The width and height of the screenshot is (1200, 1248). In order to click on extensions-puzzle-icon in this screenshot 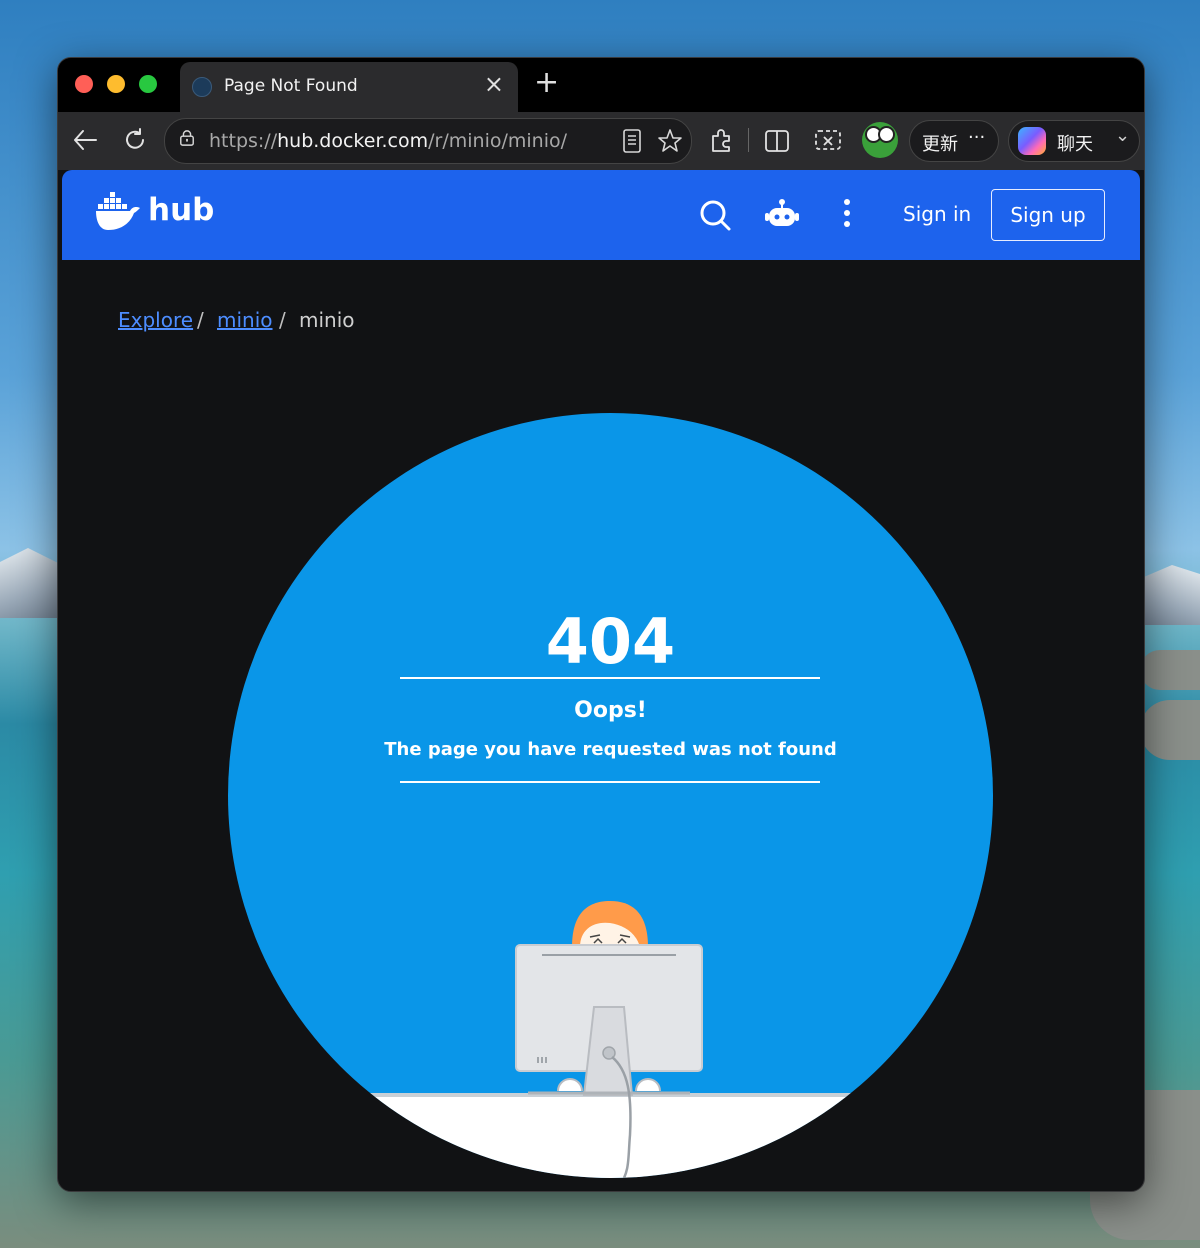, I will do `click(721, 141)`.